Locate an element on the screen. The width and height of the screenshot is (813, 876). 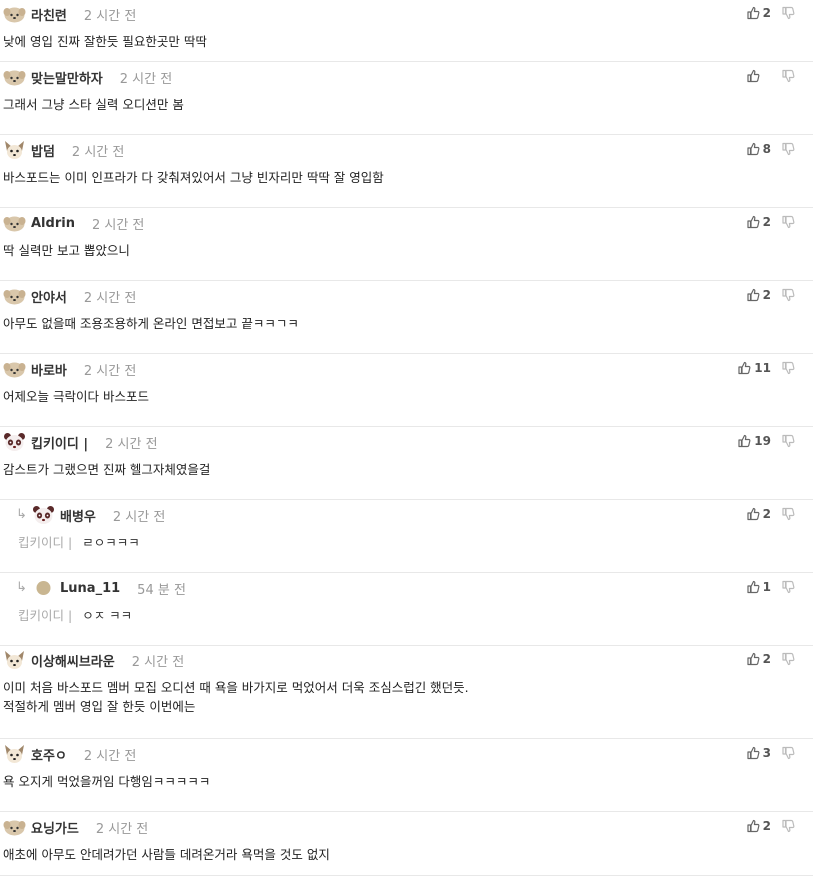
like-count: 19 is located at coordinates (762, 441).